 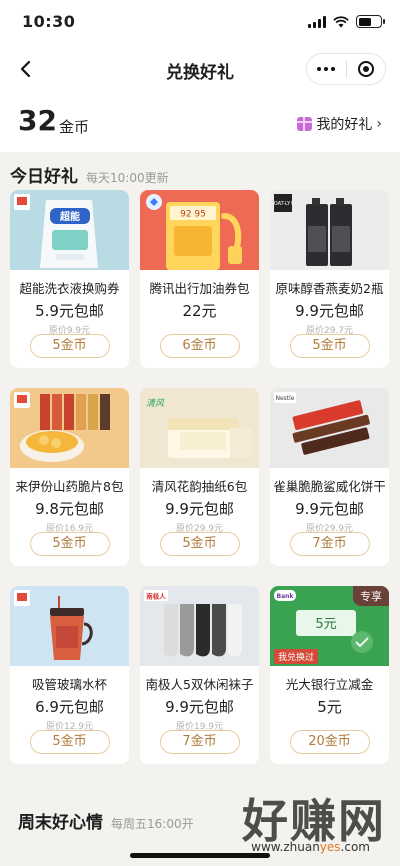 I want to click on gift-price: 6.9元包邮, so click(x=69, y=707).